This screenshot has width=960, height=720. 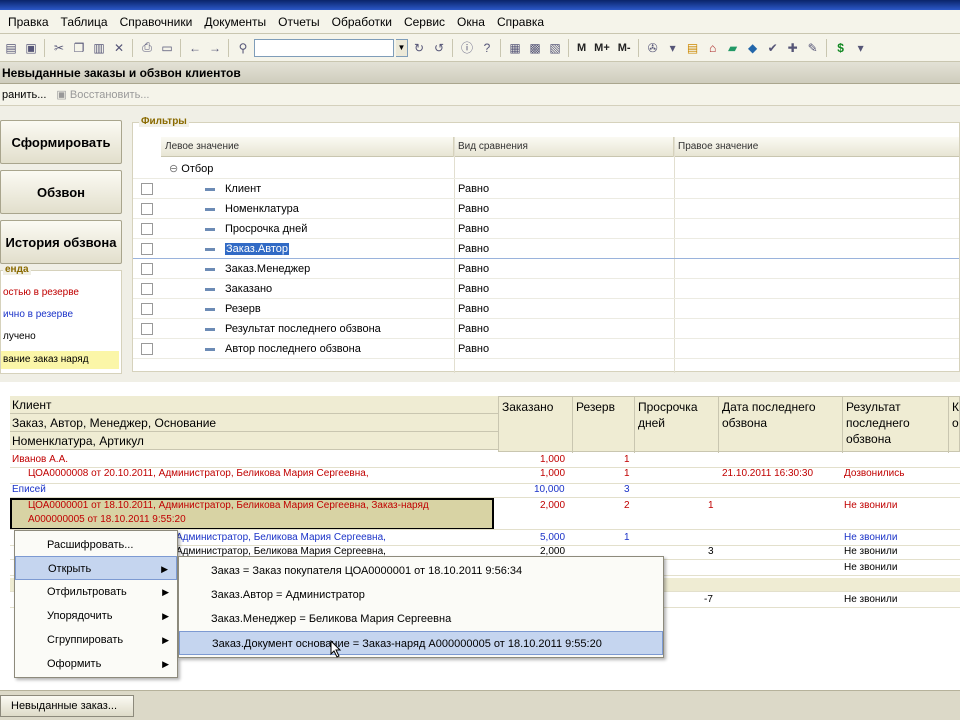 What do you see at coordinates (107, 519) in the screenshot?
I see `row-order-continued: А000000005 от 18.10.2011 9:55:20` at bounding box center [107, 519].